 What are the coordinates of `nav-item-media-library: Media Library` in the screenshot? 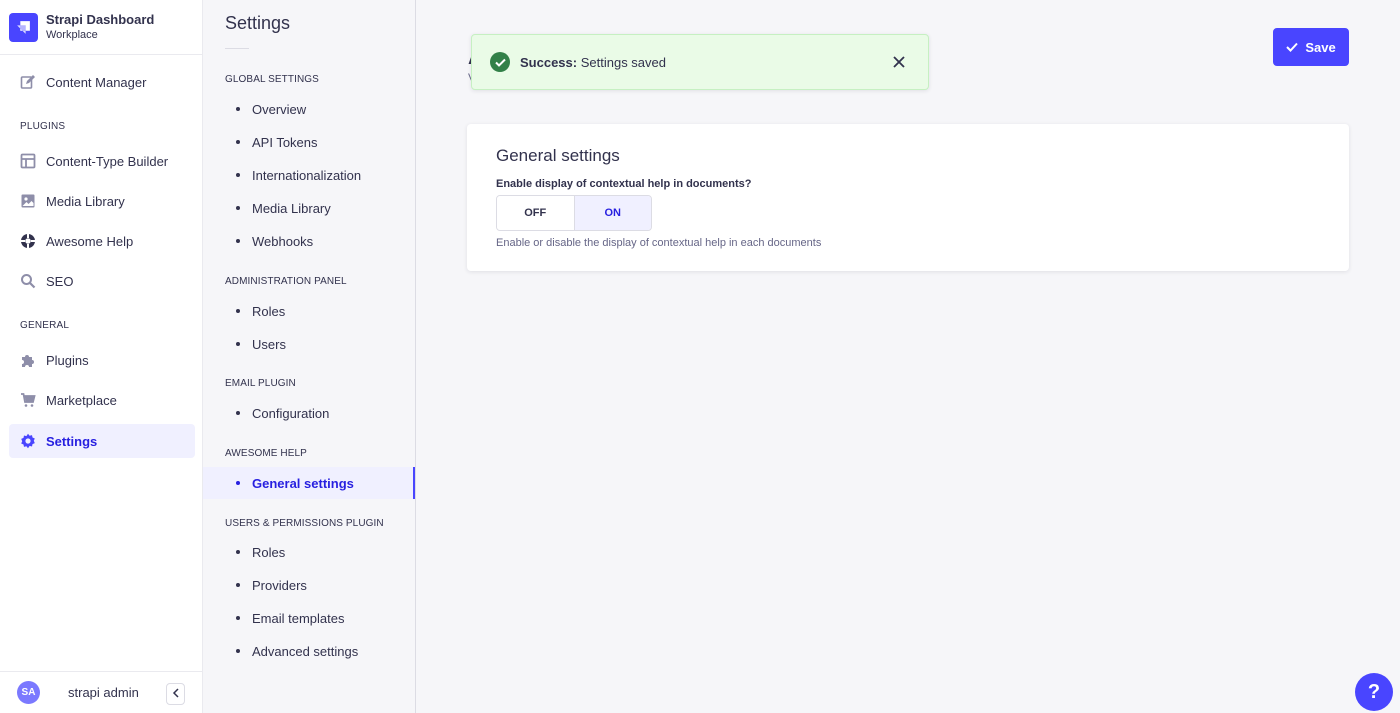 It's located at (102, 201).